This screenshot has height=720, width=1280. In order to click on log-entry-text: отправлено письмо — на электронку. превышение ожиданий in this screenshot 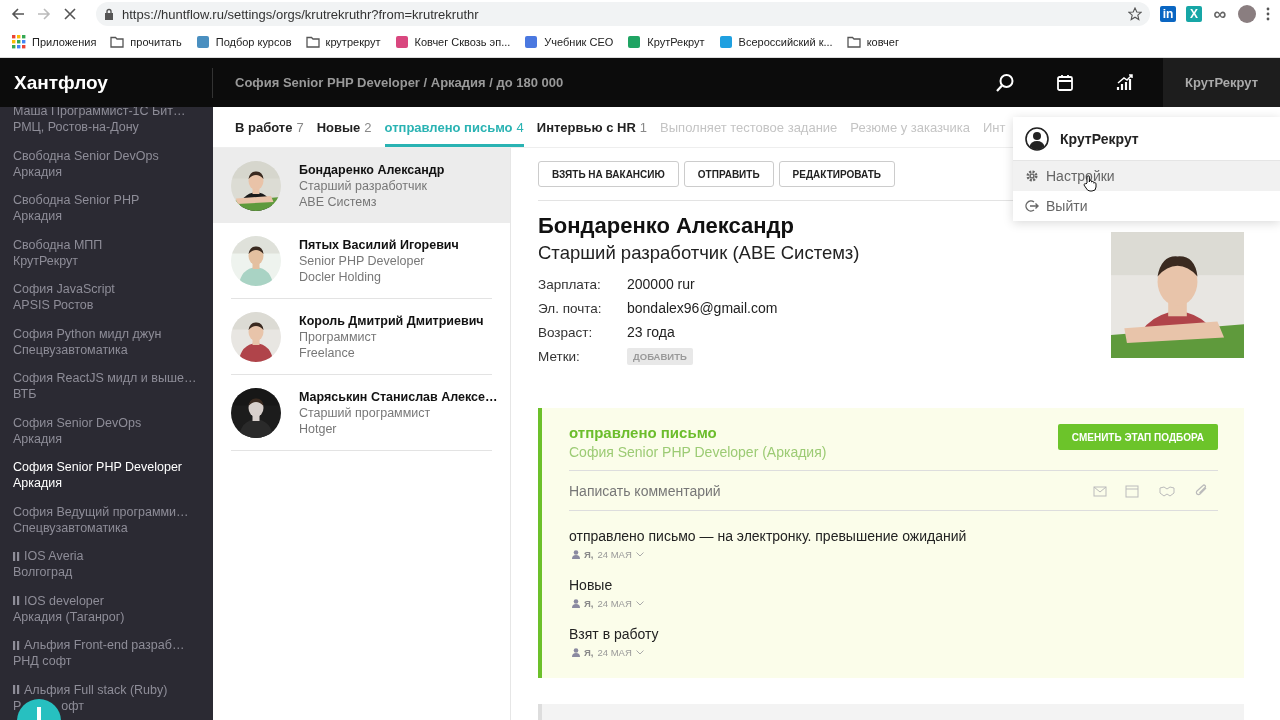, I will do `click(768, 536)`.